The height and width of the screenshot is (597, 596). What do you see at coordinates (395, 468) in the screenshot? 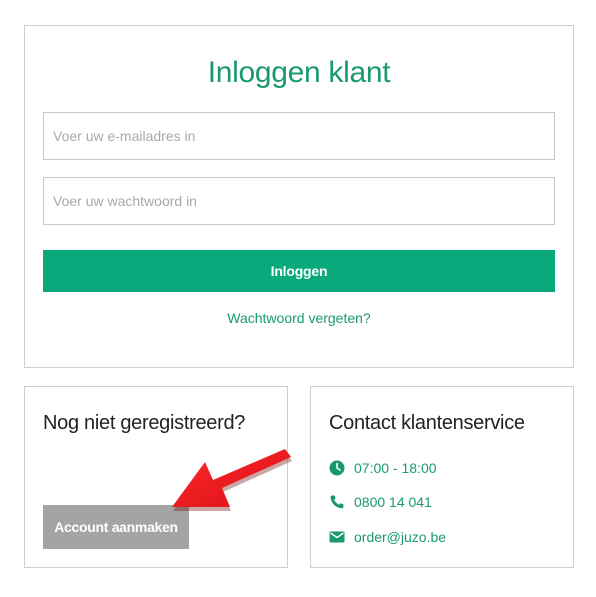
I see `contact-hours-text: 07:00 - 18:00` at bounding box center [395, 468].